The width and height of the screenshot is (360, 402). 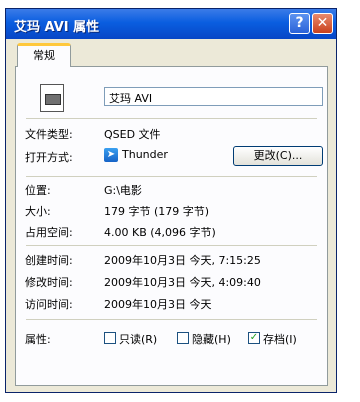 I want to click on location-label: 位置:, so click(x=38, y=190).